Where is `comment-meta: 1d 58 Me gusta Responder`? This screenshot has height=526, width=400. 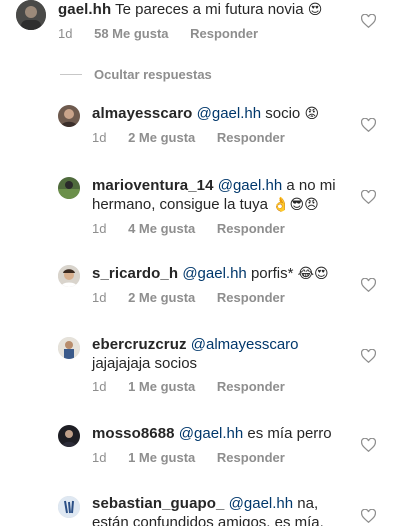
comment-meta: 1d 58 Me gusta Responder is located at coordinates (167, 33).